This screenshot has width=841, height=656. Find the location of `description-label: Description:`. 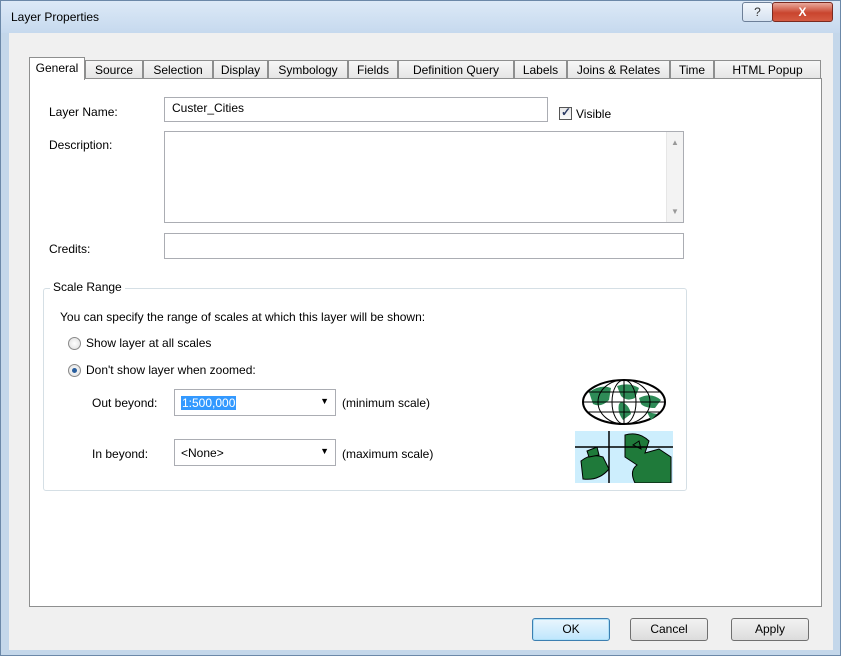

description-label: Description: is located at coordinates (81, 145).